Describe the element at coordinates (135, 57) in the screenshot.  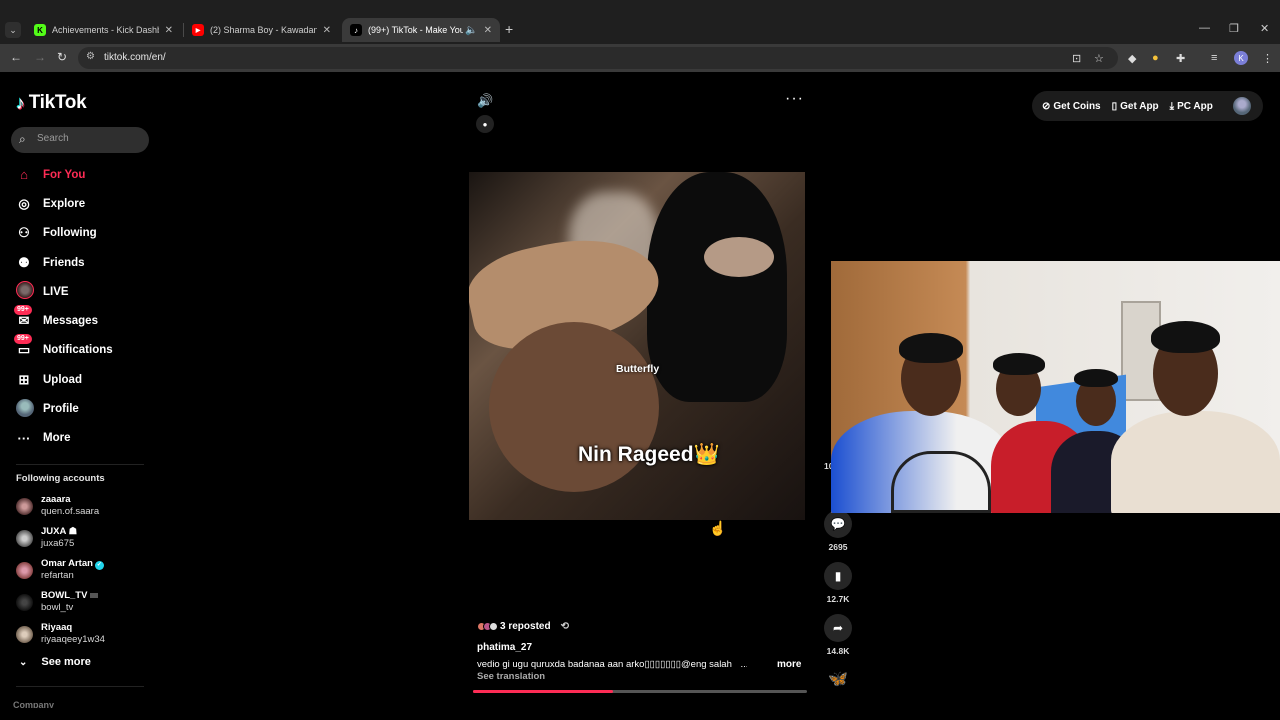
I see `url-text: tiktok.com/en/` at that location.